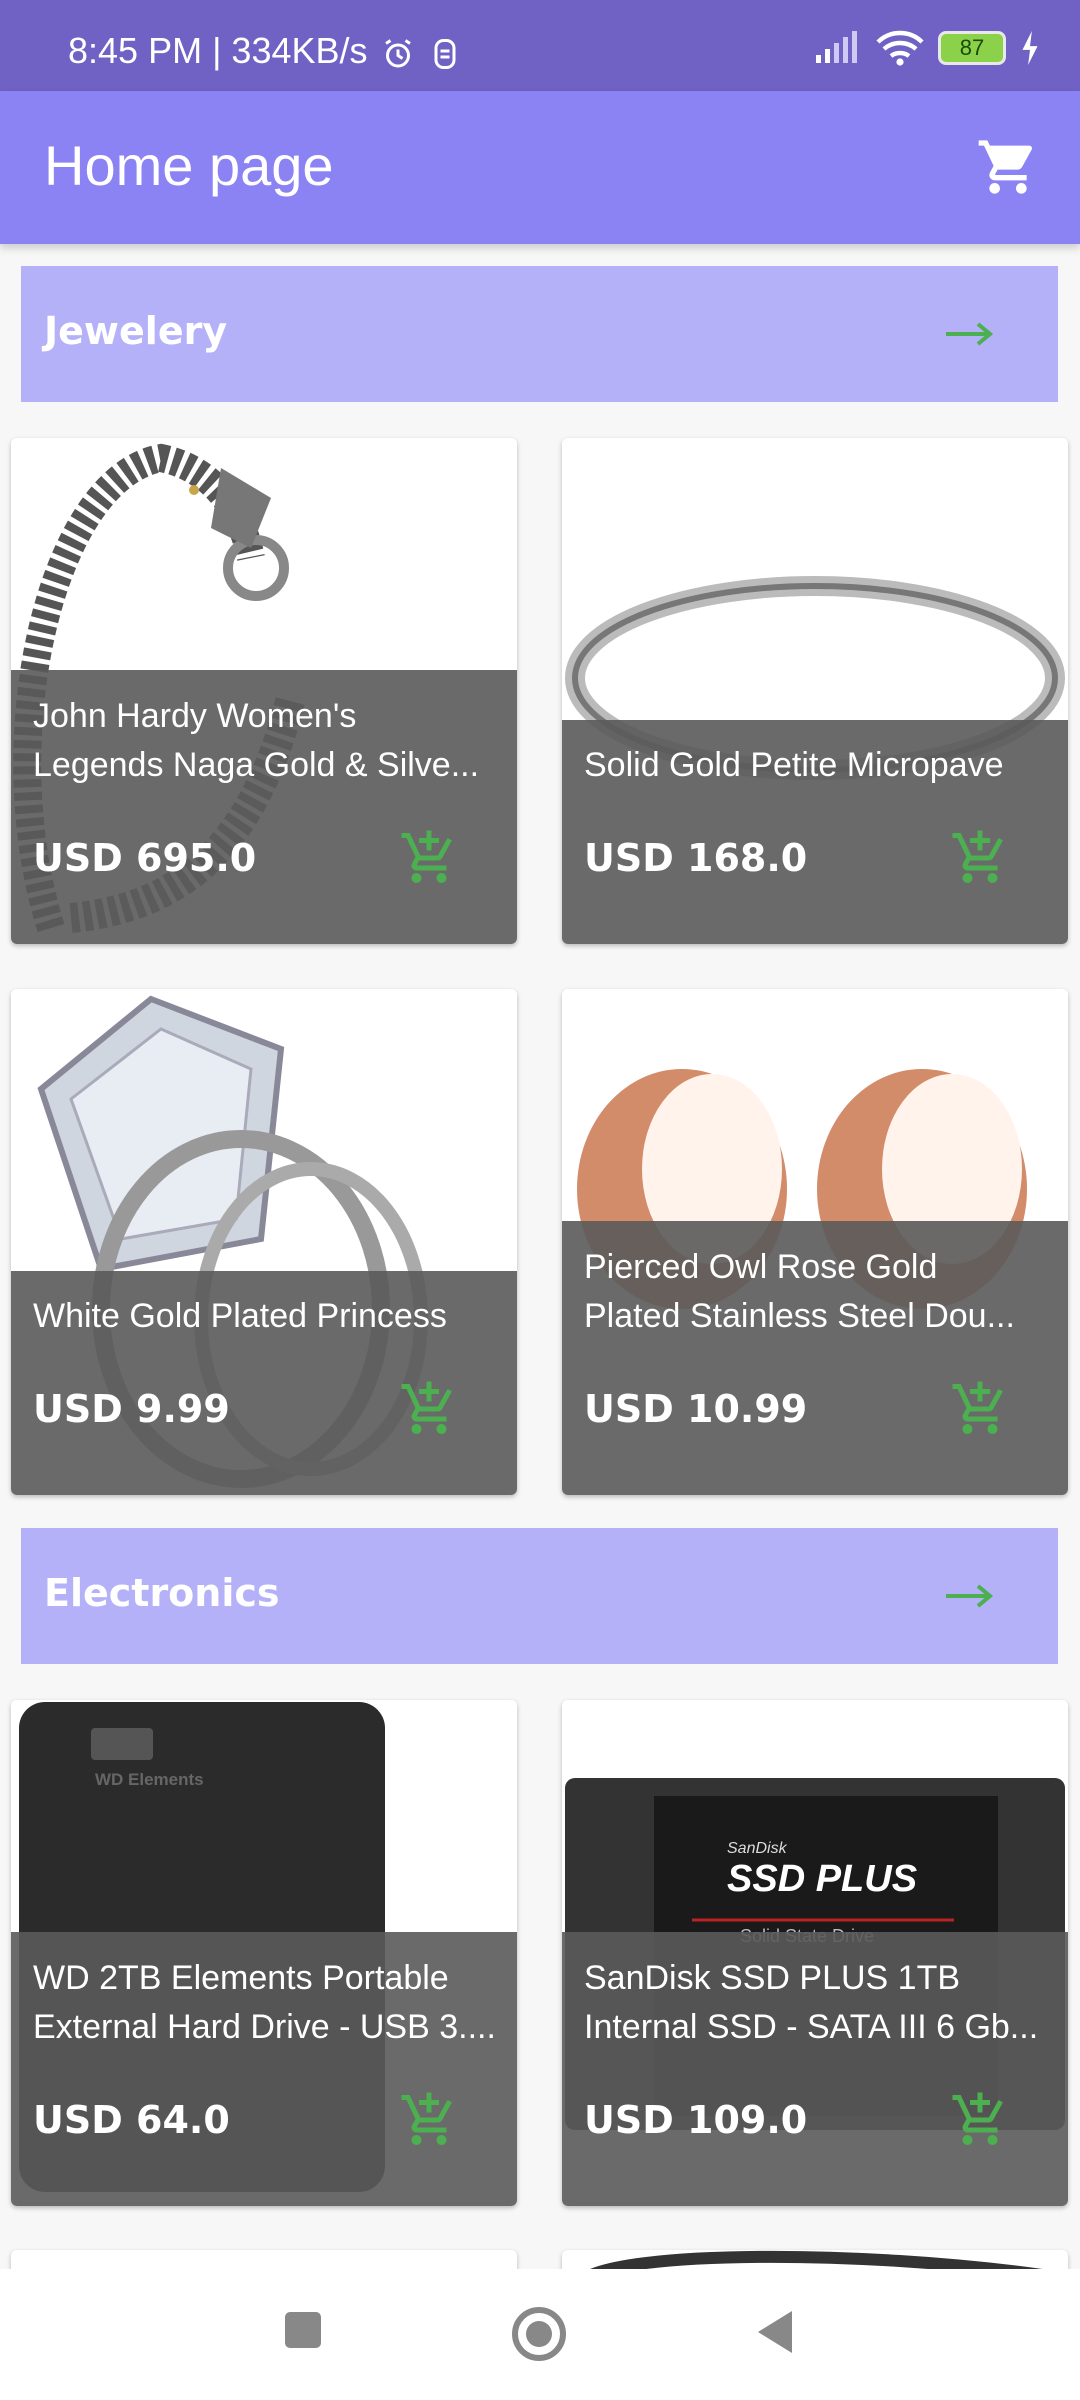 This screenshot has height=2400, width=1080. I want to click on status-right-icons: 87, so click(927, 48).